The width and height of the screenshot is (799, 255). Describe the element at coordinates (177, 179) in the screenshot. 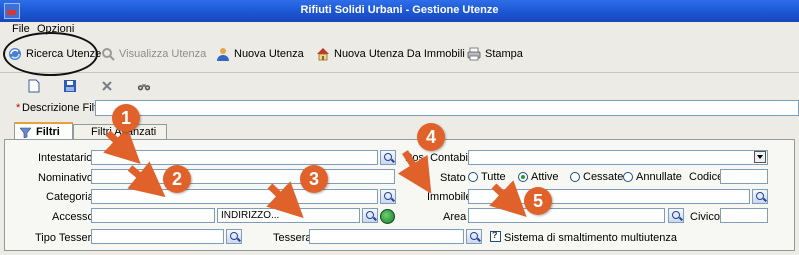

I see `callout-badge-2: 2` at that location.